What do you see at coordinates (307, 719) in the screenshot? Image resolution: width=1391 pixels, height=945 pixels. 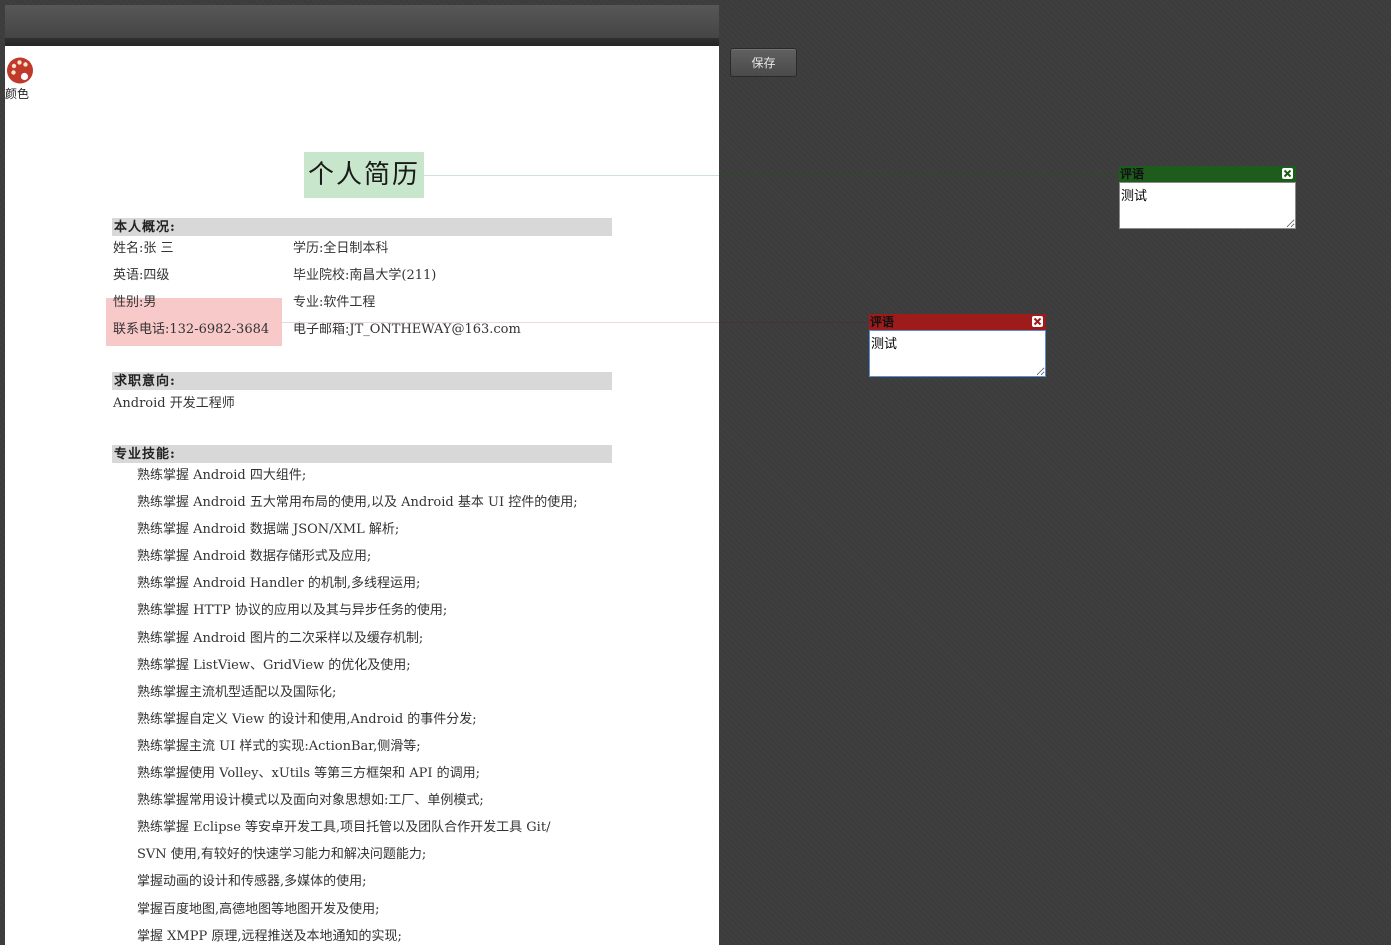 I see `list-item: 熟练掌握自定义 View 的设计和使用,Android 的事件分发;` at bounding box center [307, 719].